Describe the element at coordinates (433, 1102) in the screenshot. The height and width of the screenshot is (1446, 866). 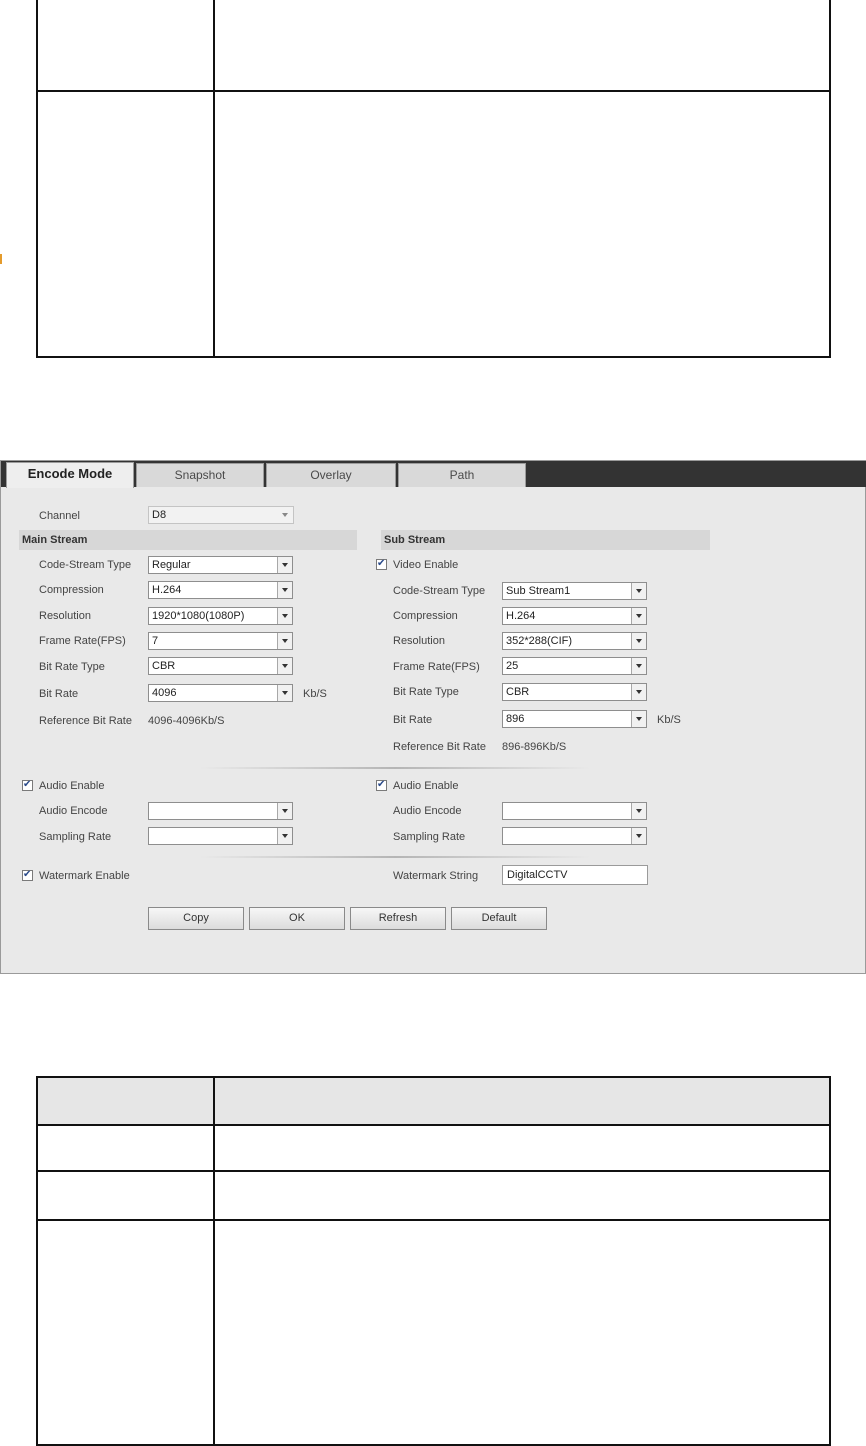
I see `bottom-table-header-row` at that location.